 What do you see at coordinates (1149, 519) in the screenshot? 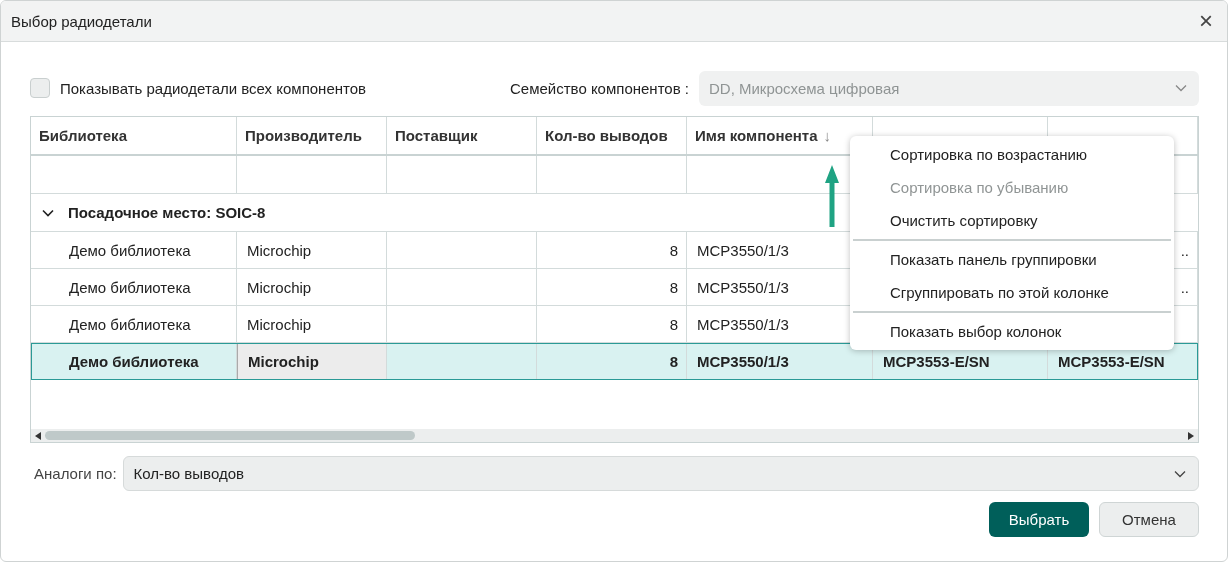
I see `cancel-button: Отмена` at bounding box center [1149, 519].